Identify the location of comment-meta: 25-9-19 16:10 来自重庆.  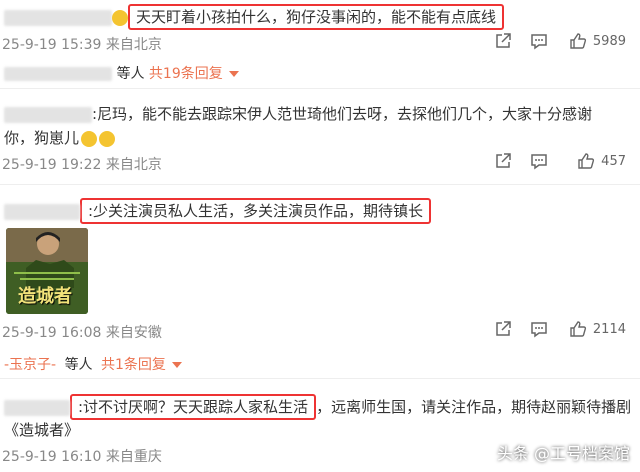
(82, 456).